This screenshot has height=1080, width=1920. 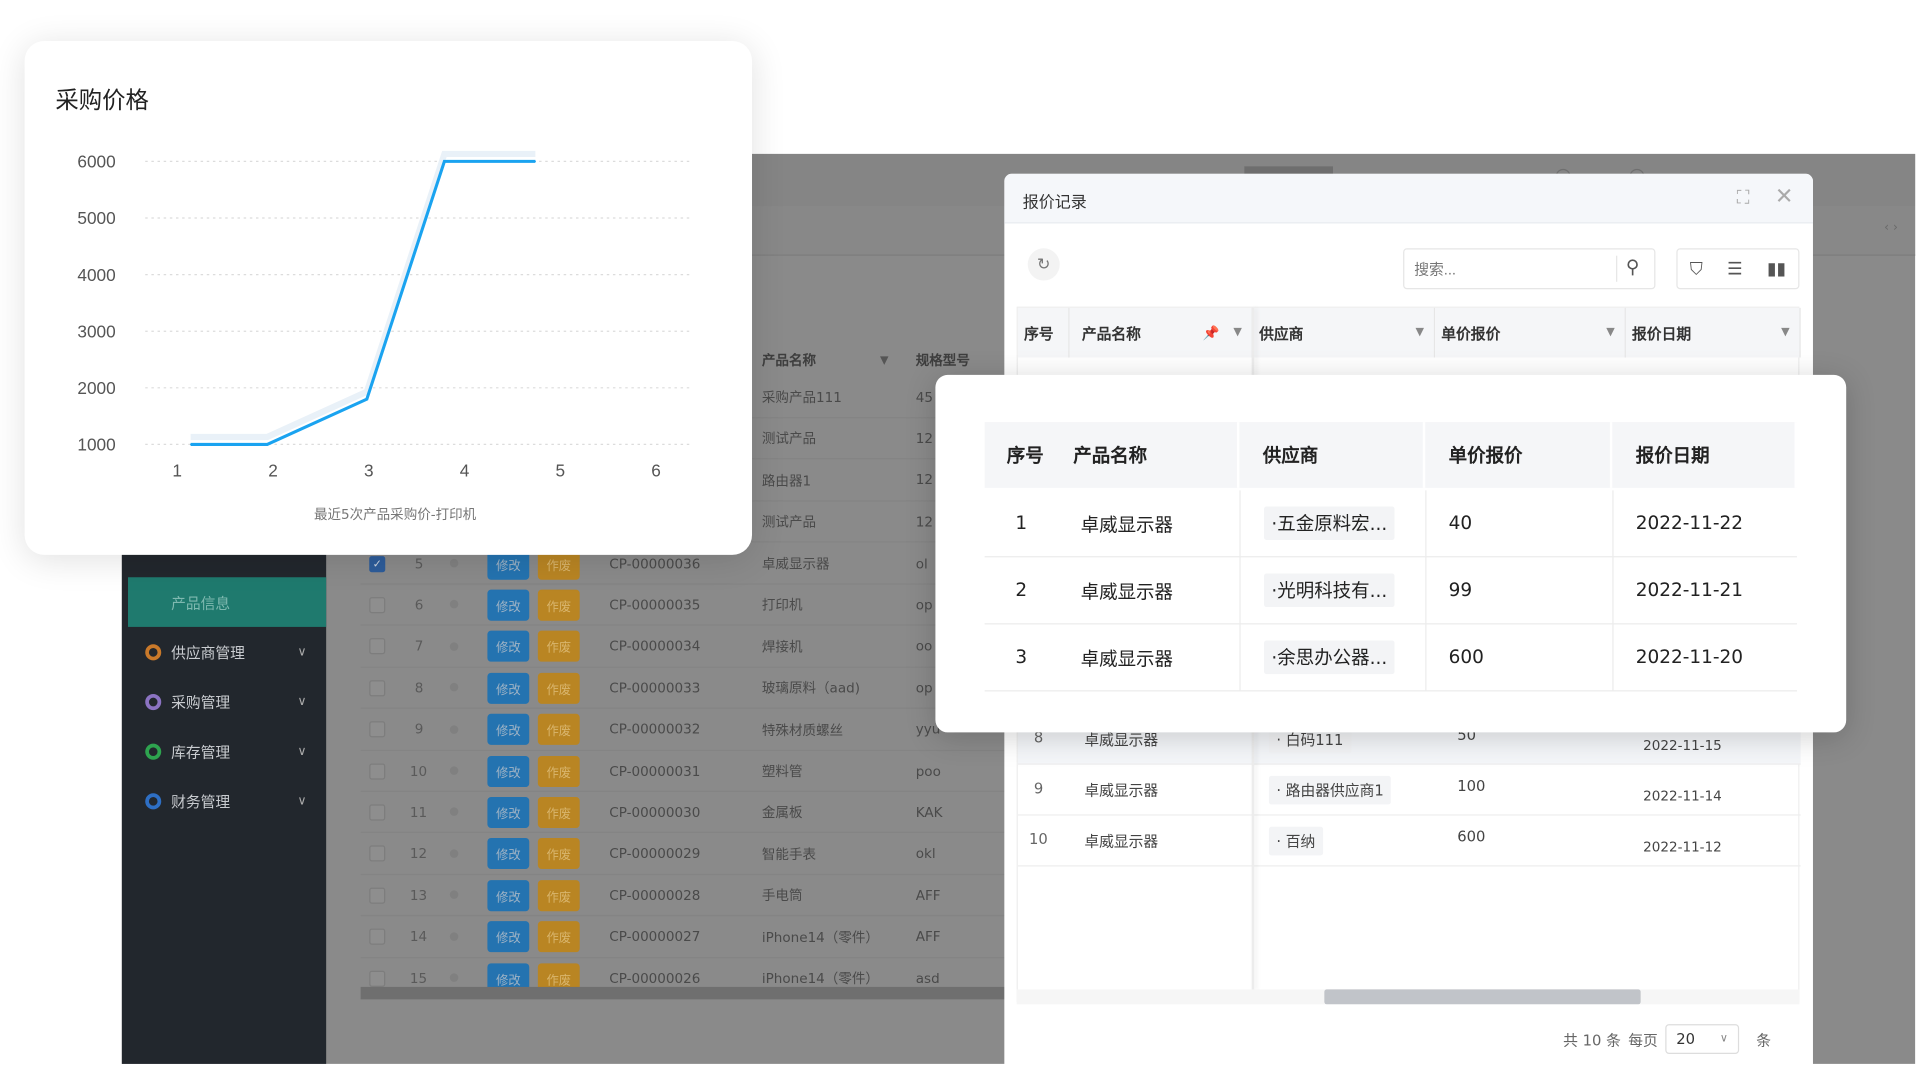 I want to click on row-checkbox: ✓, so click(x=377, y=563).